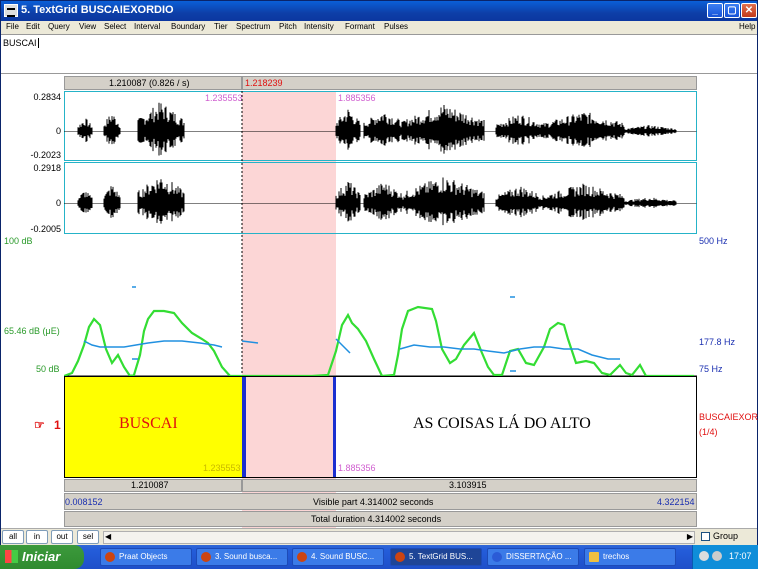  I want to click on selection-start-label: 1.210087 (0.826 / s), so click(149, 83).